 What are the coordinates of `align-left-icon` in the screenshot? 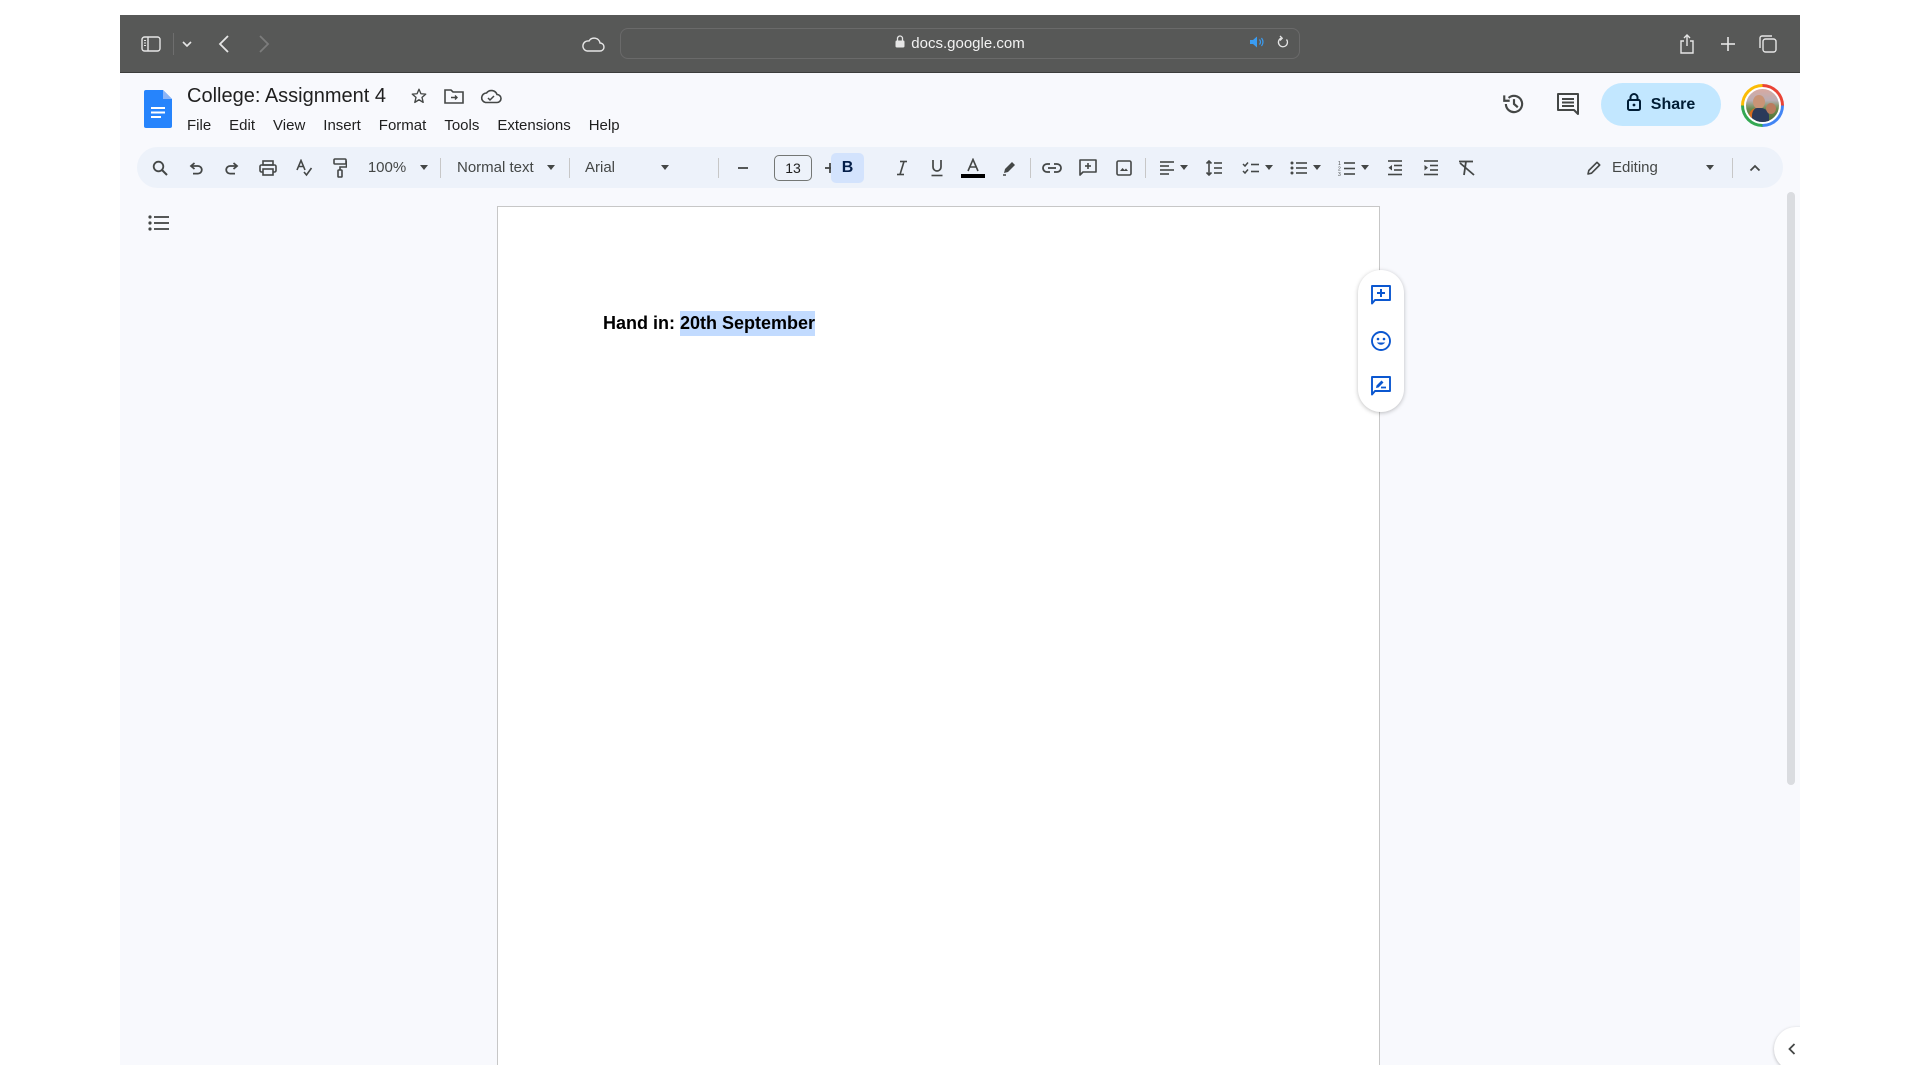 It's located at (1166, 167).